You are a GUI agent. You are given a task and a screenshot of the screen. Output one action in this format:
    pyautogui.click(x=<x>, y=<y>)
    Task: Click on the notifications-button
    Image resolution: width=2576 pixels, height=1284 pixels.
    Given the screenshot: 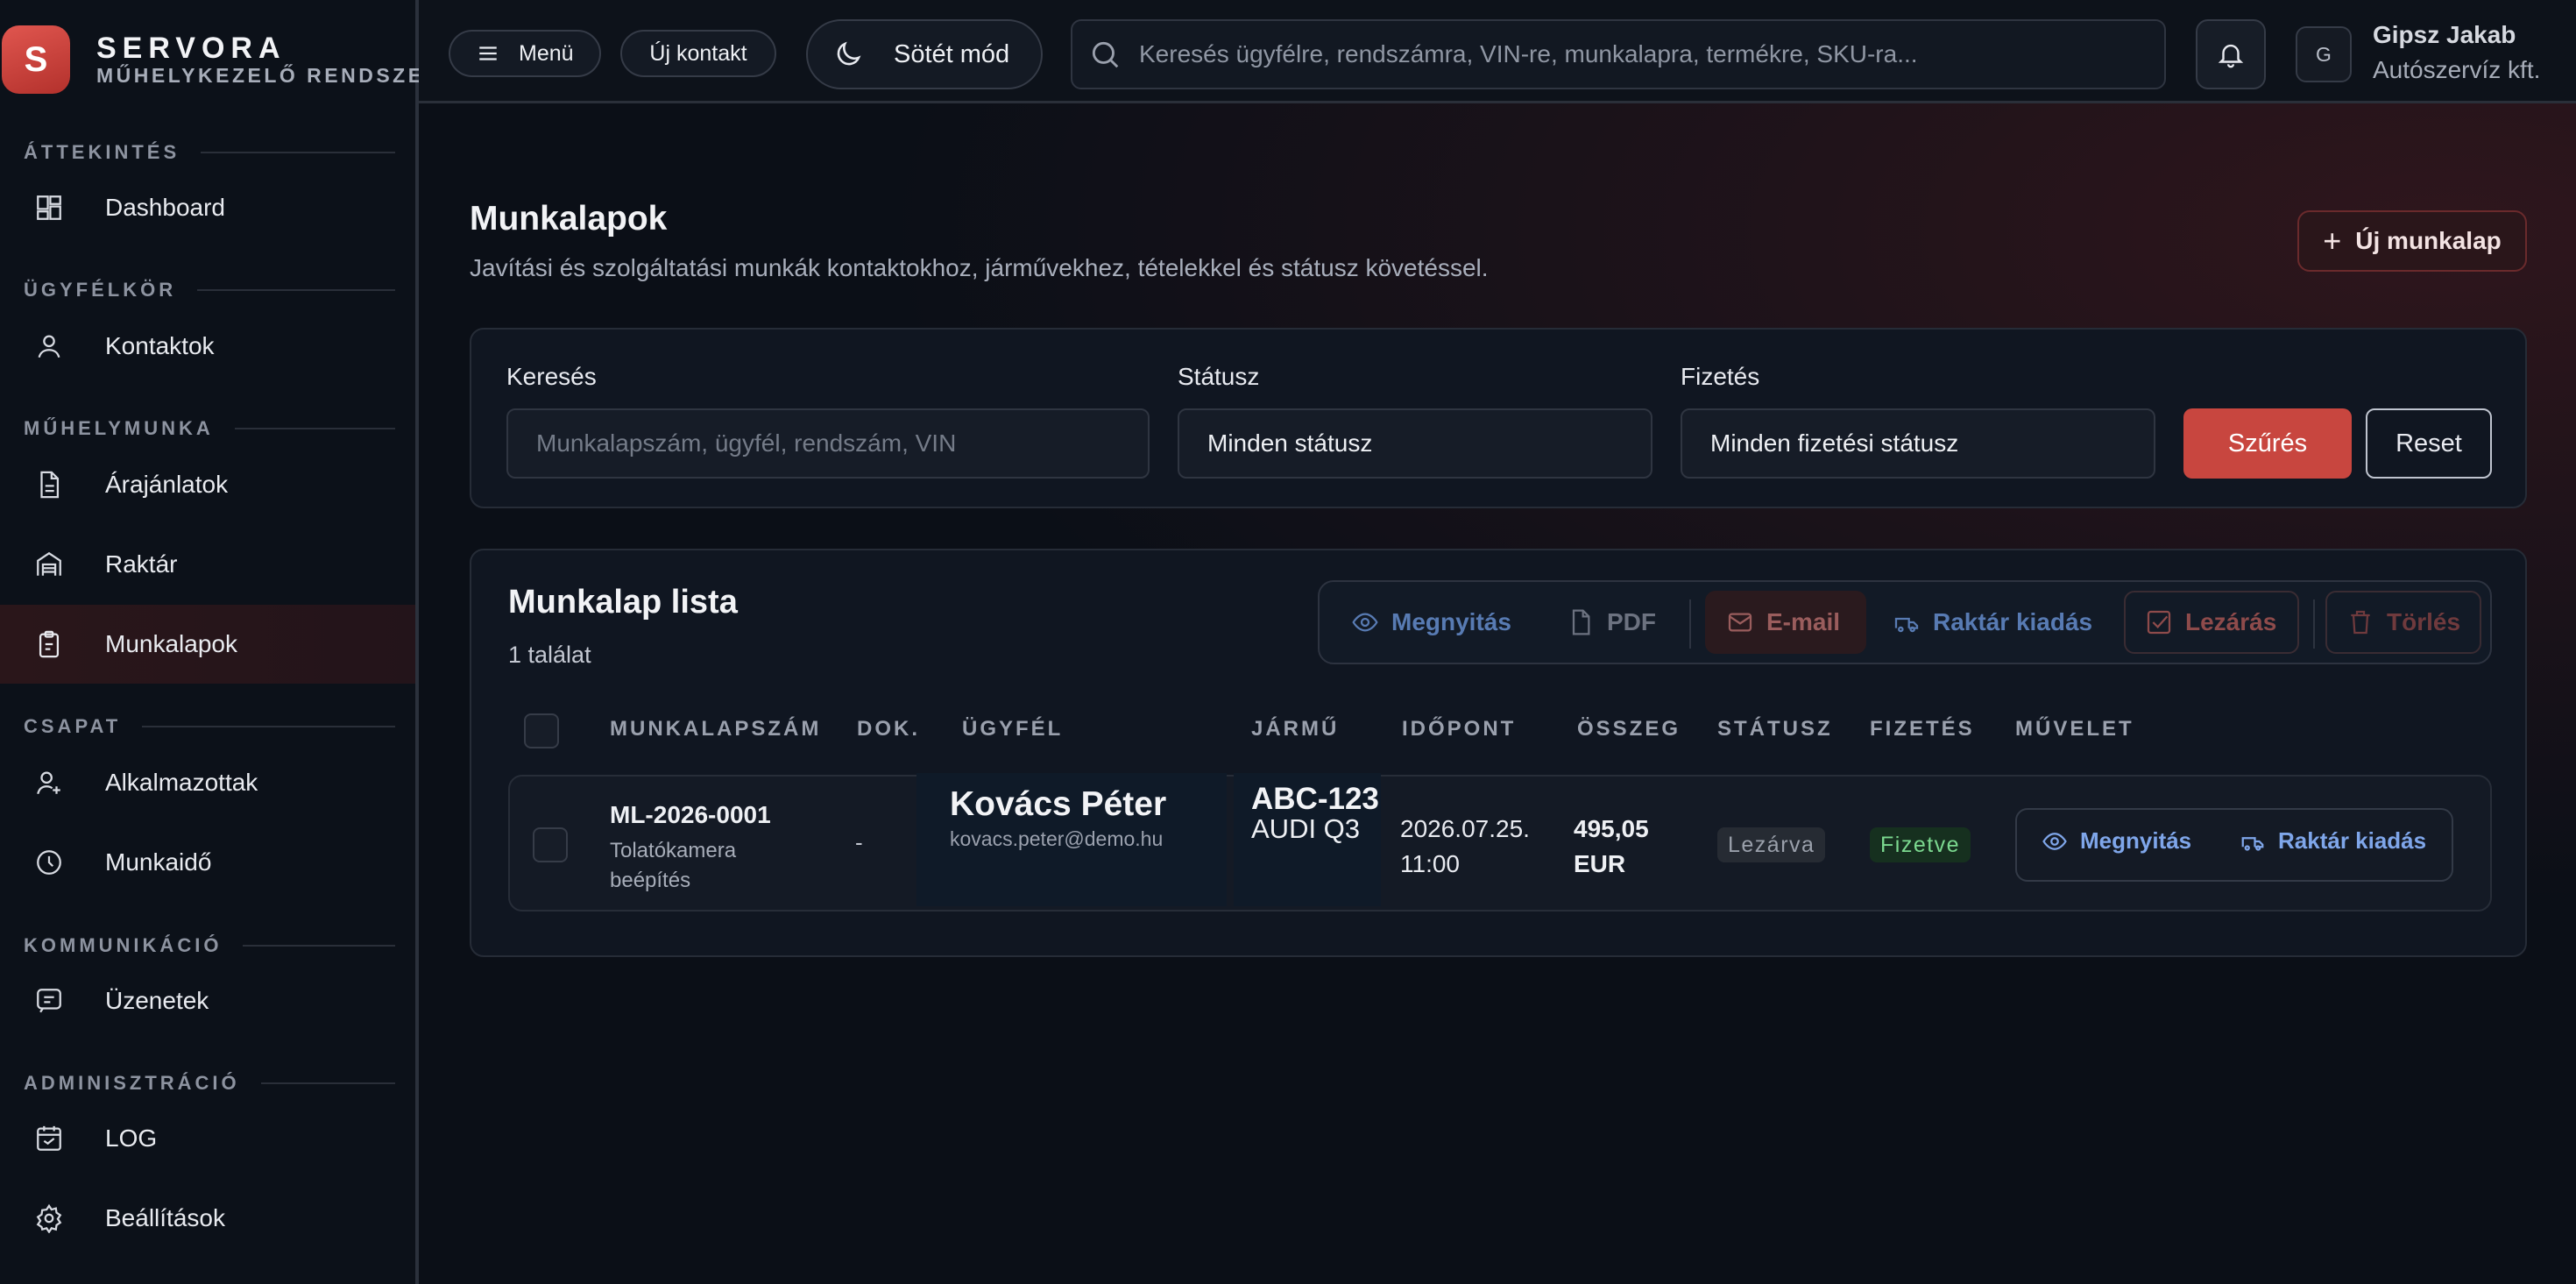 What is the action you would take?
    pyautogui.click(x=2231, y=54)
    